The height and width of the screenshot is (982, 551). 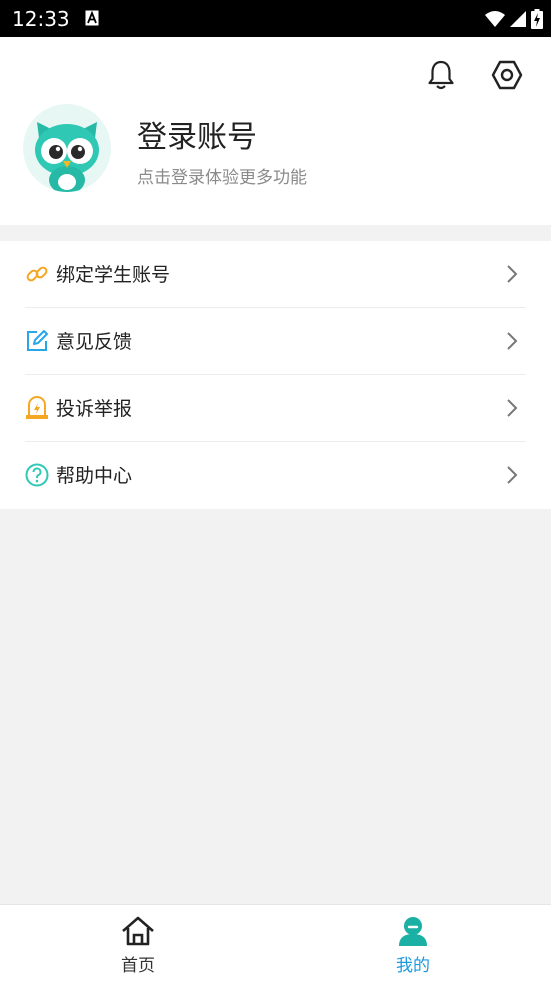 What do you see at coordinates (37, 341) in the screenshot?
I see `edit-icon` at bounding box center [37, 341].